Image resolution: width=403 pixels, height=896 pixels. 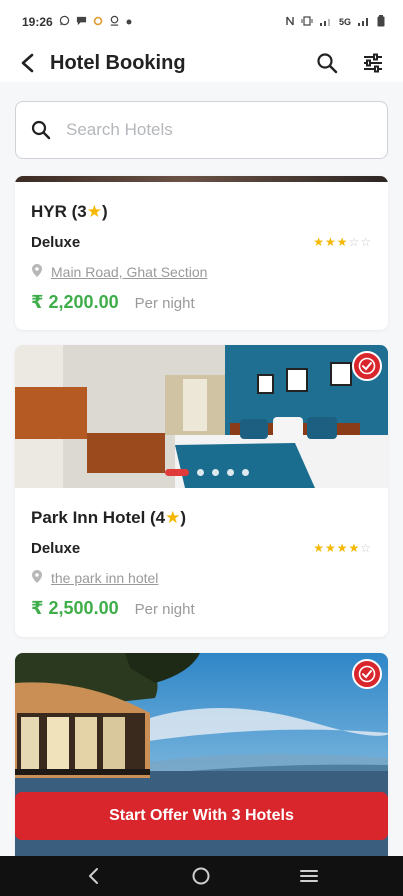 I want to click on search-box, so click(x=201, y=130).